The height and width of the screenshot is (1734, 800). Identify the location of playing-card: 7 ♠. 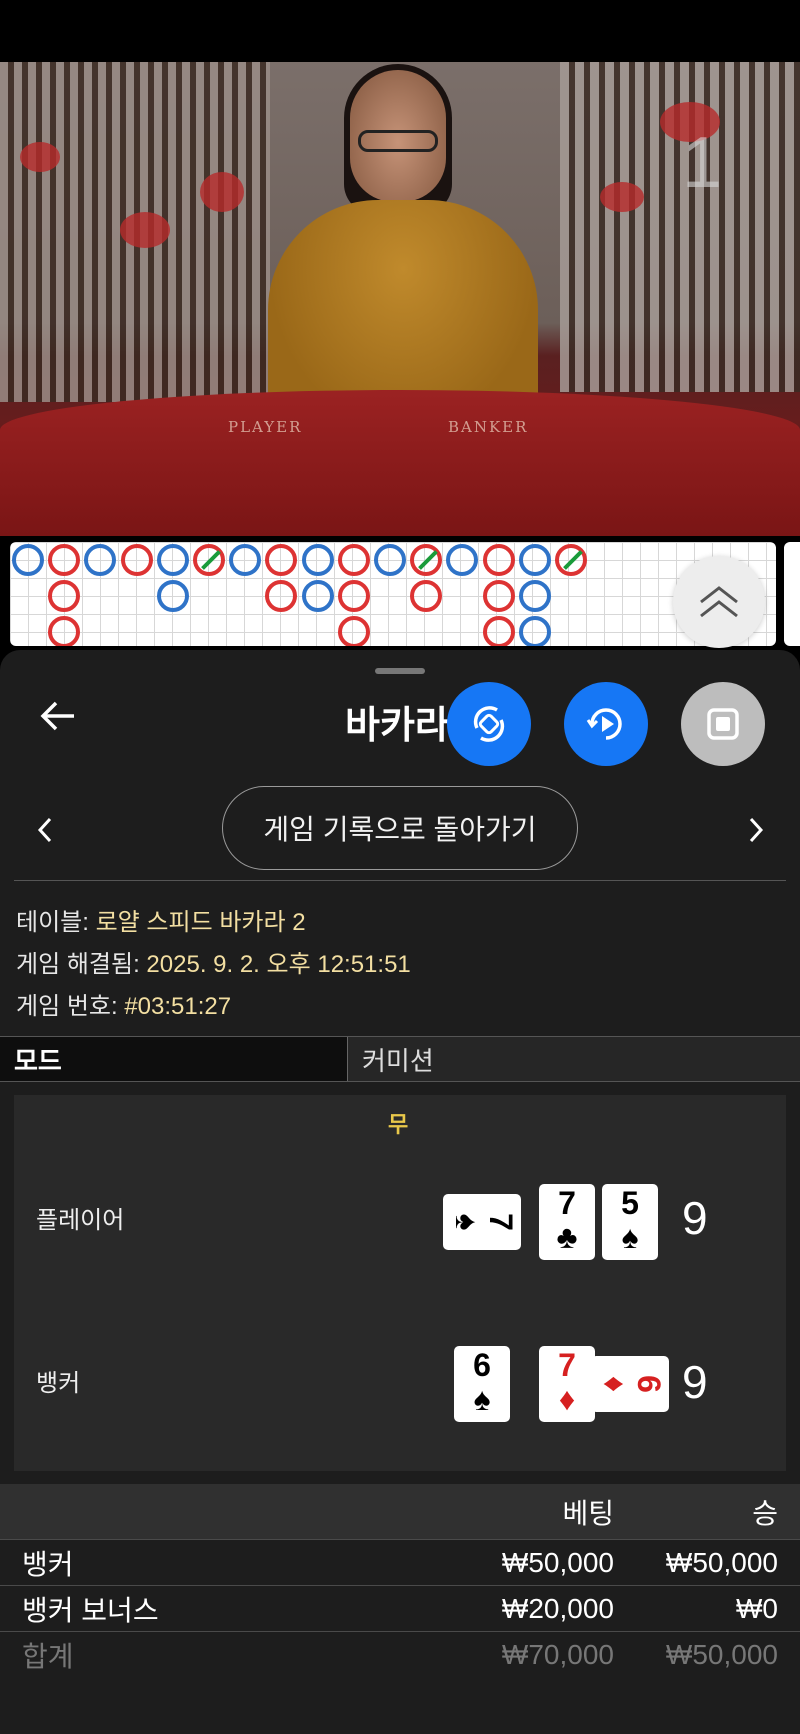
(482, 1222).